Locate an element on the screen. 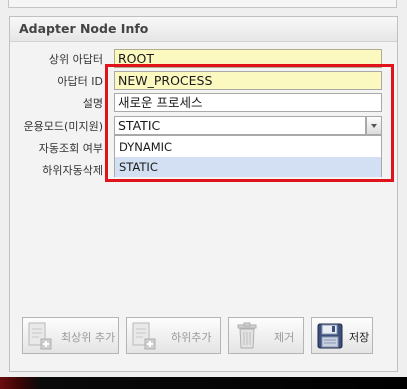  delete-button: 제거 is located at coordinates (266, 335).